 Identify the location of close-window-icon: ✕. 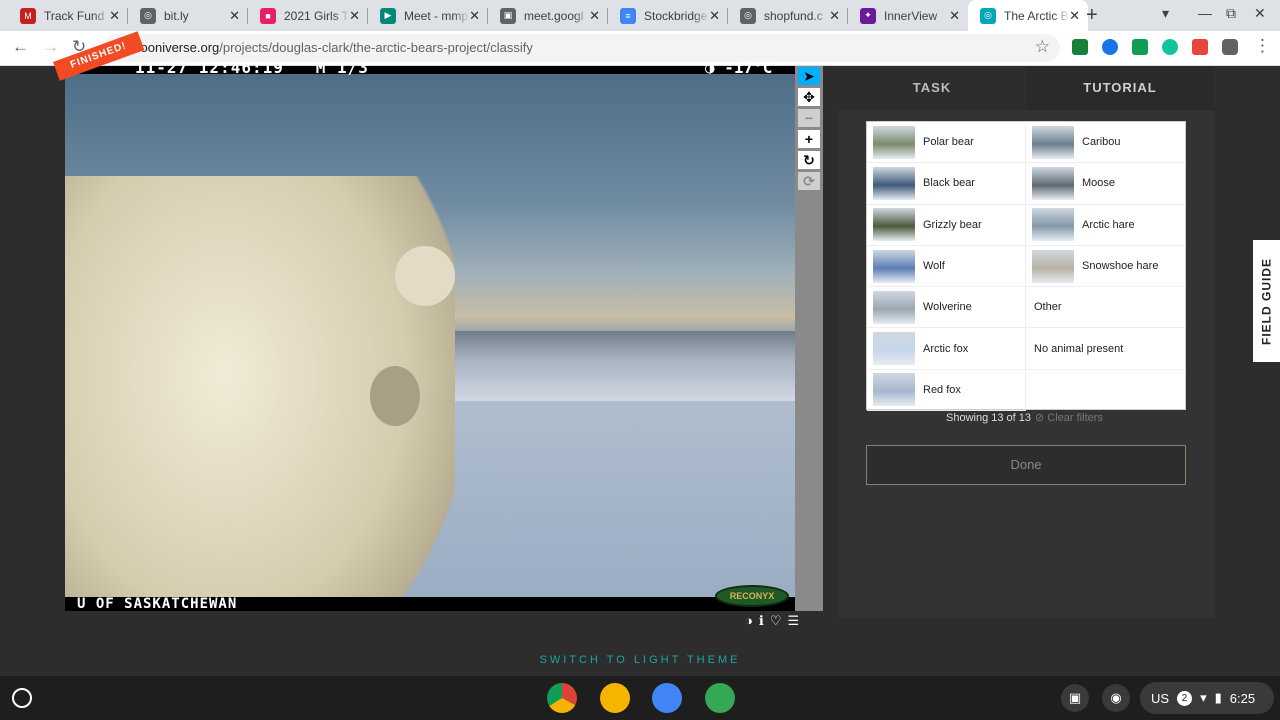
(1260, 13).